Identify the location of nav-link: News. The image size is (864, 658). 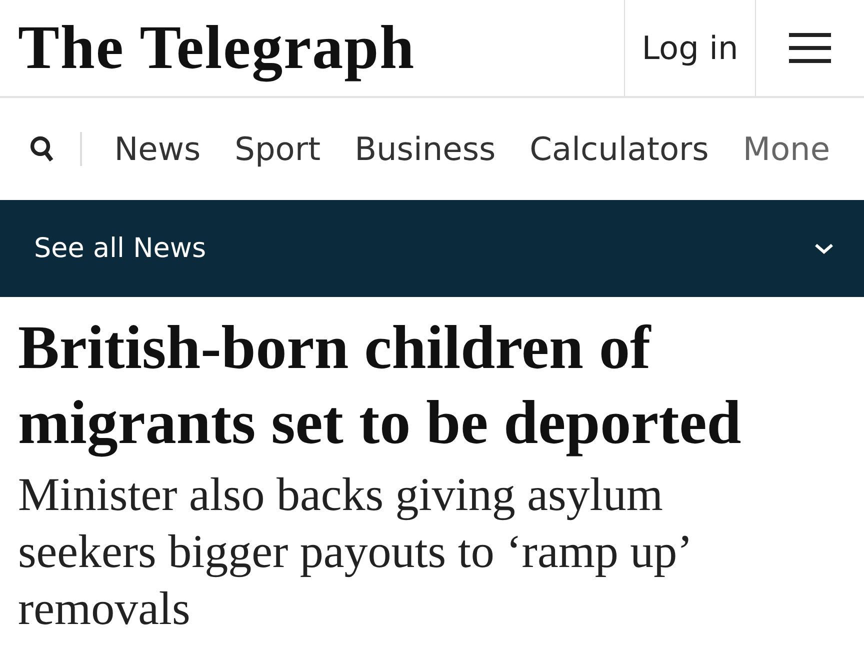
(157, 149).